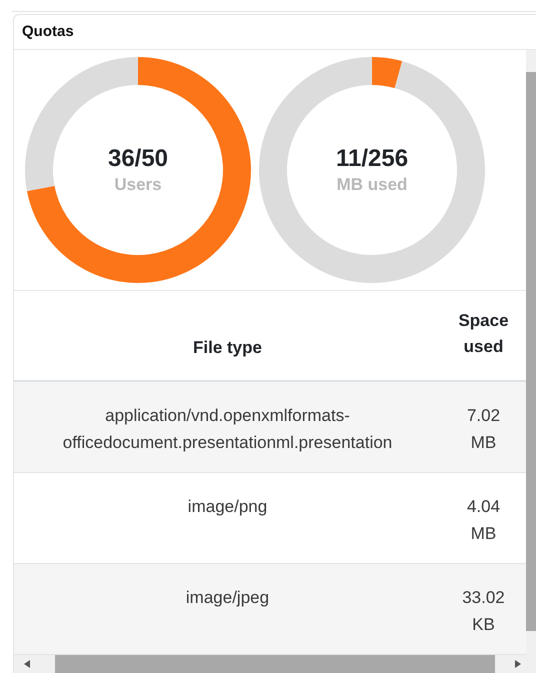 The width and height of the screenshot is (536, 673). Describe the element at coordinates (372, 185) in the screenshot. I see `gauge-label: MB used` at that location.